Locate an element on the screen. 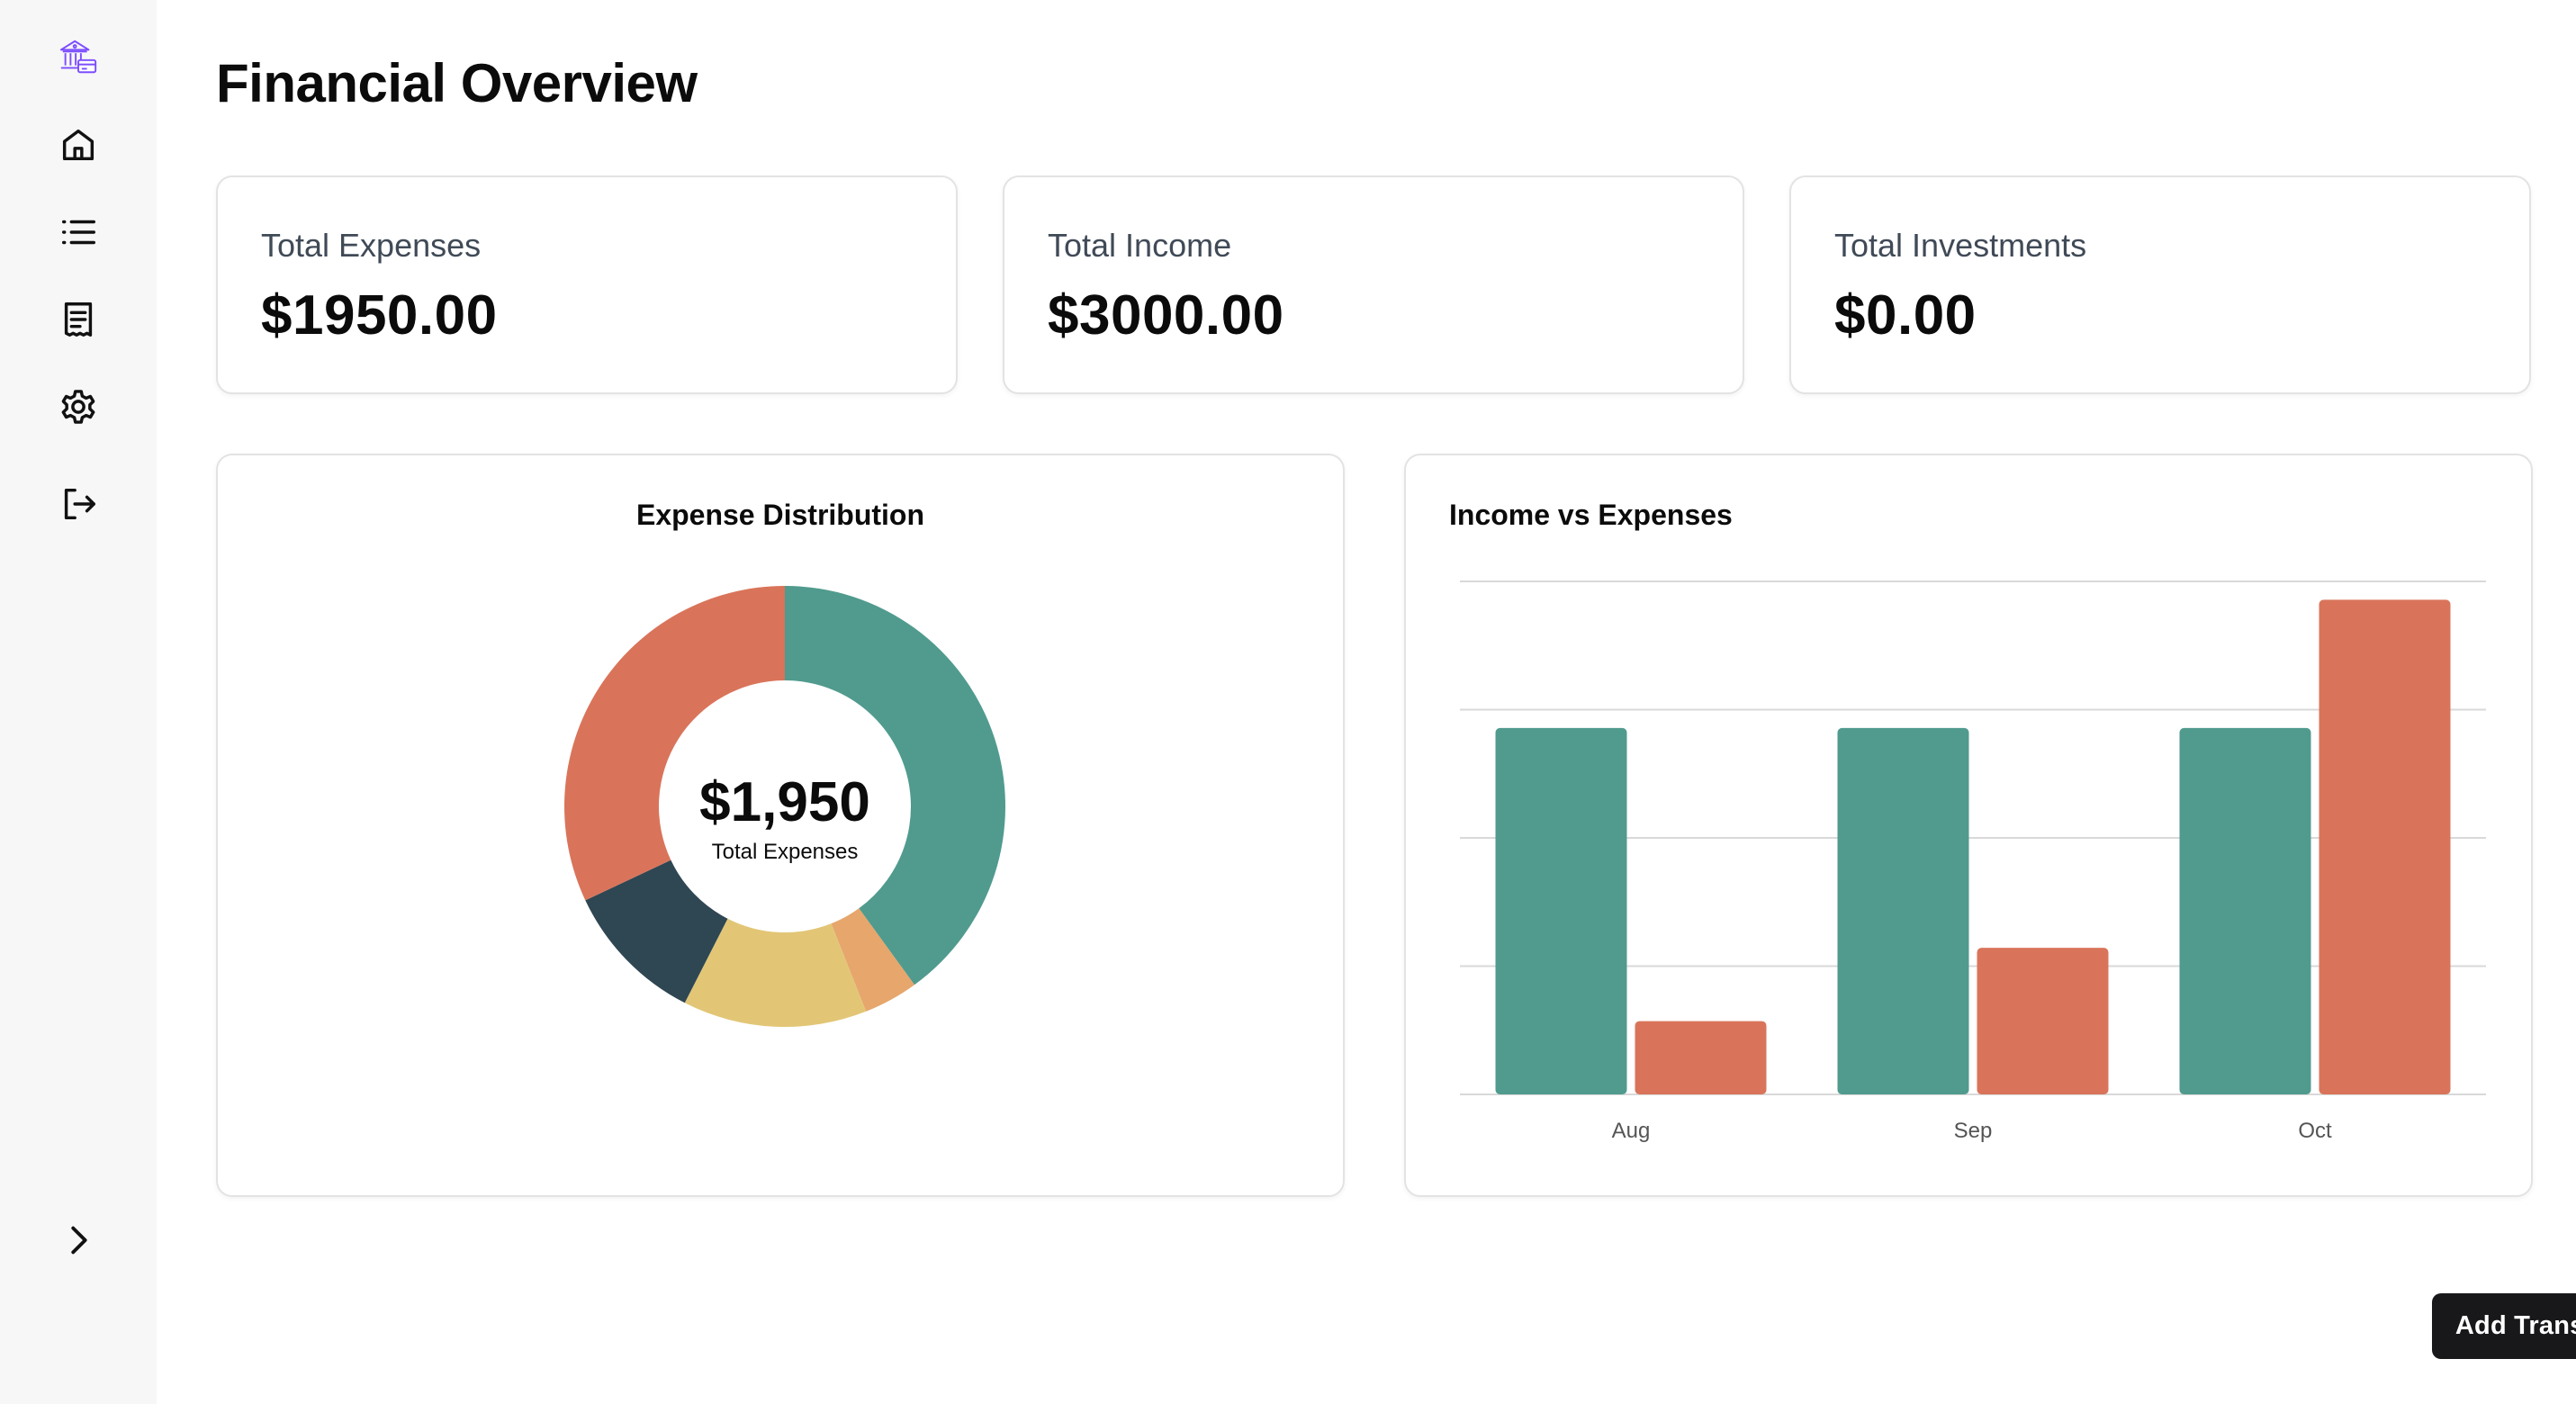 This screenshot has width=2576, height=1404. panel-title: Expense Distribution is located at coordinates (780, 515).